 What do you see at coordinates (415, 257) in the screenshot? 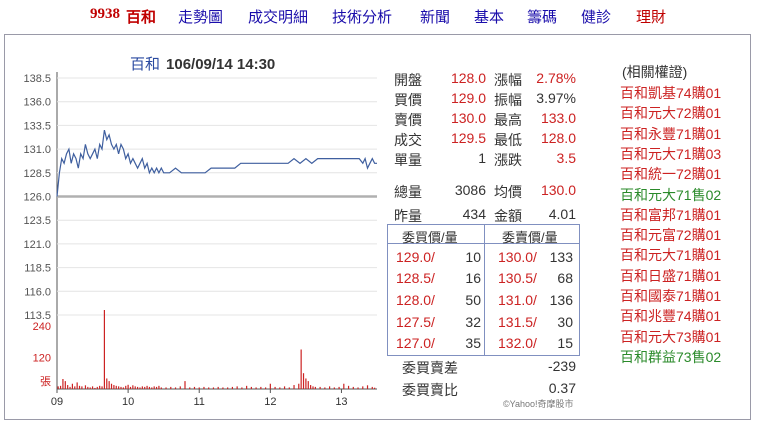
I see `bid-price-1: 129.0/` at bounding box center [415, 257].